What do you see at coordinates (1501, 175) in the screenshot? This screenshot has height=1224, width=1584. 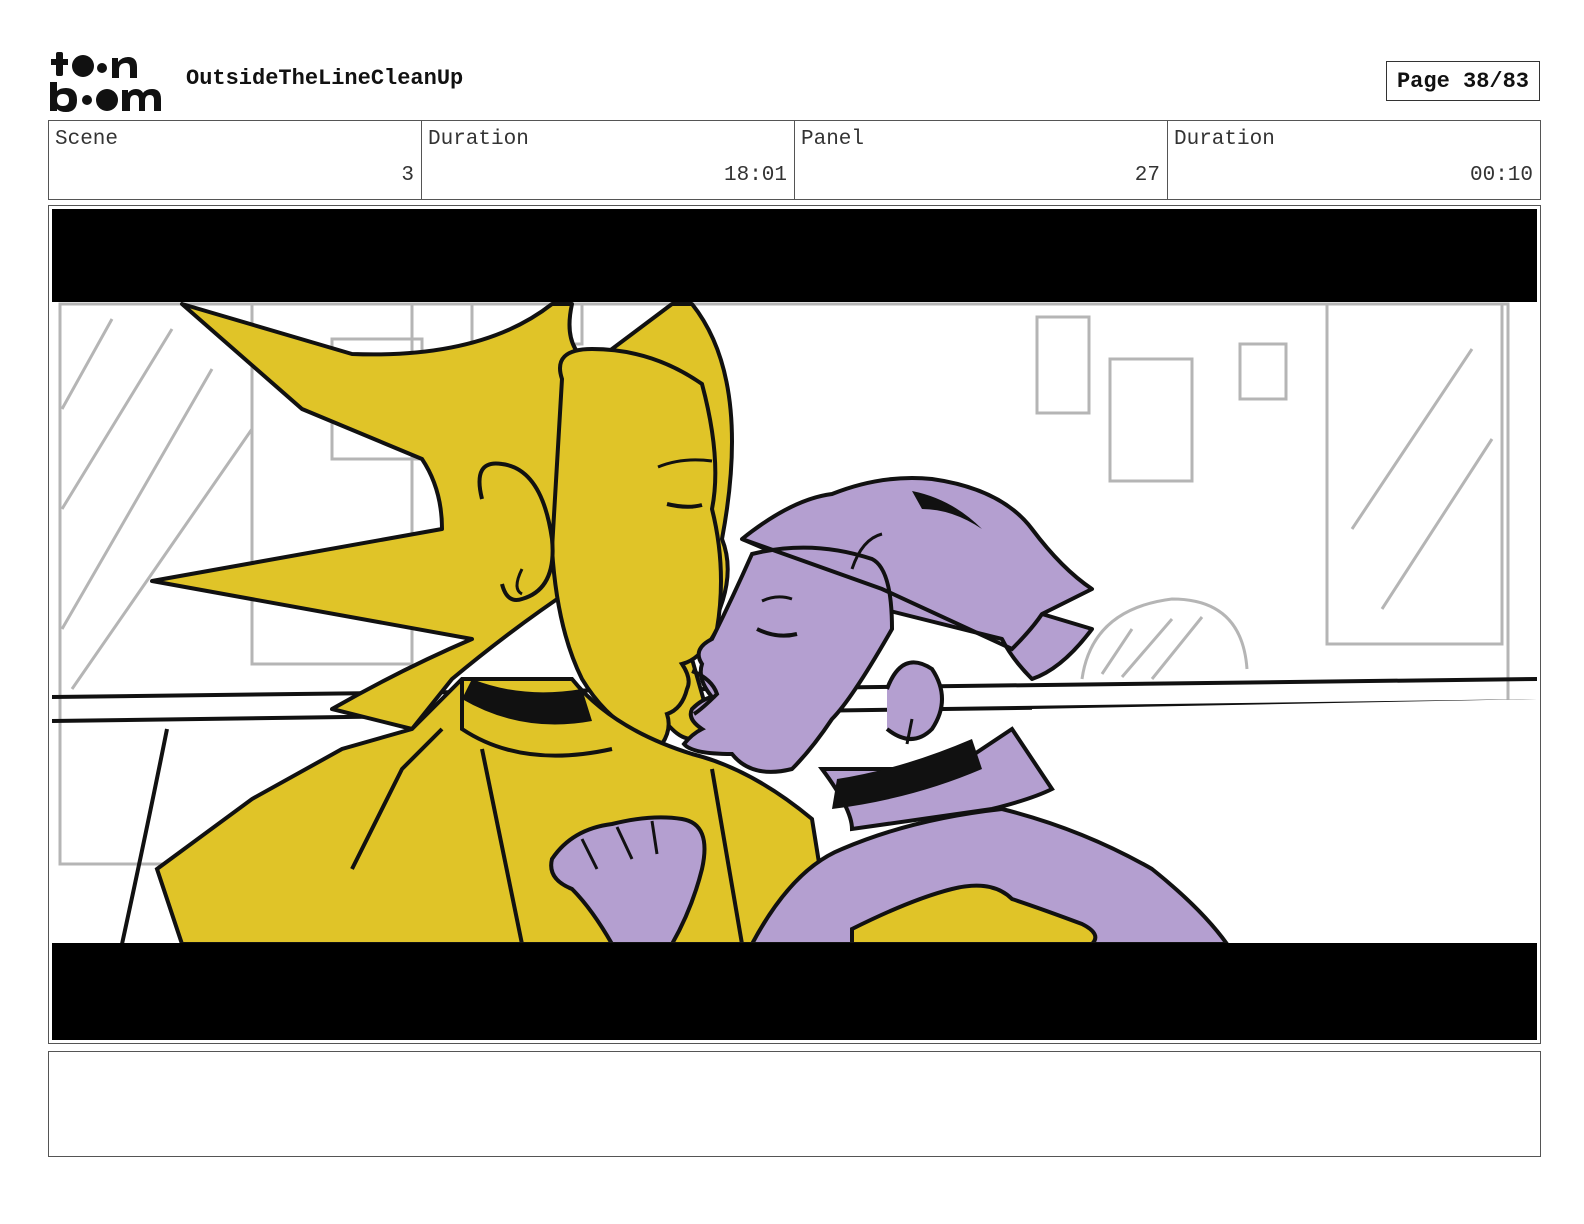 I see `panel-duration-value: 00:10` at bounding box center [1501, 175].